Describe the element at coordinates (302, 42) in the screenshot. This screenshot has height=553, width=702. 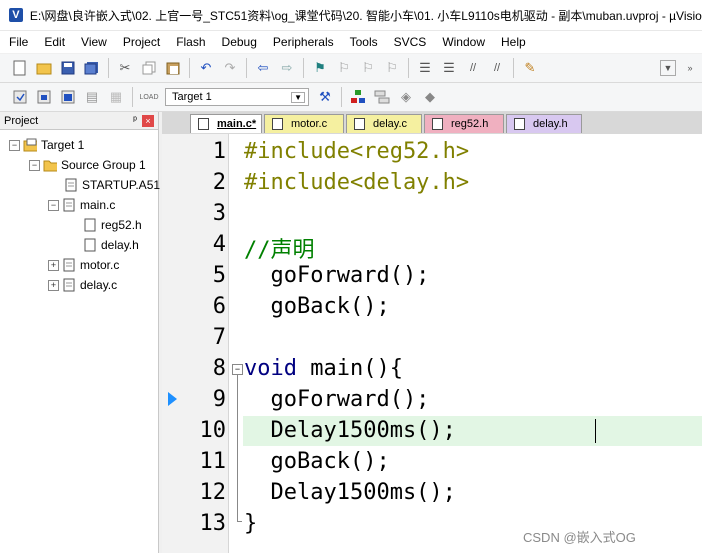
I see `menu-peripherals: Peripherals` at that location.